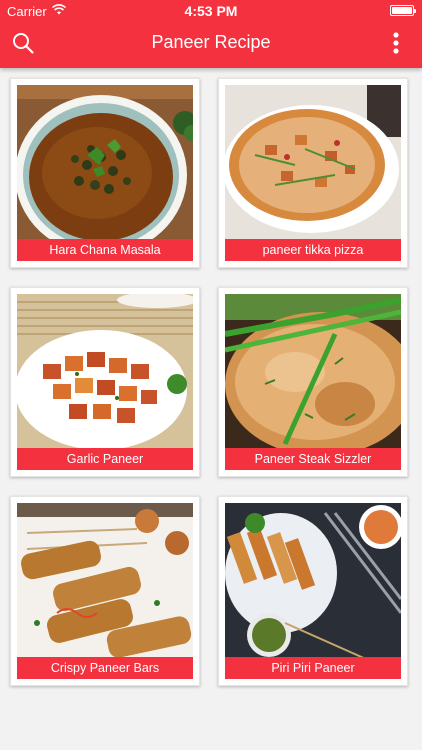 The image size is (422, 750). What do you see at coordinates (403, 10) in the screenshot?
I see `battery-icon` at bounding box center [403, 10].